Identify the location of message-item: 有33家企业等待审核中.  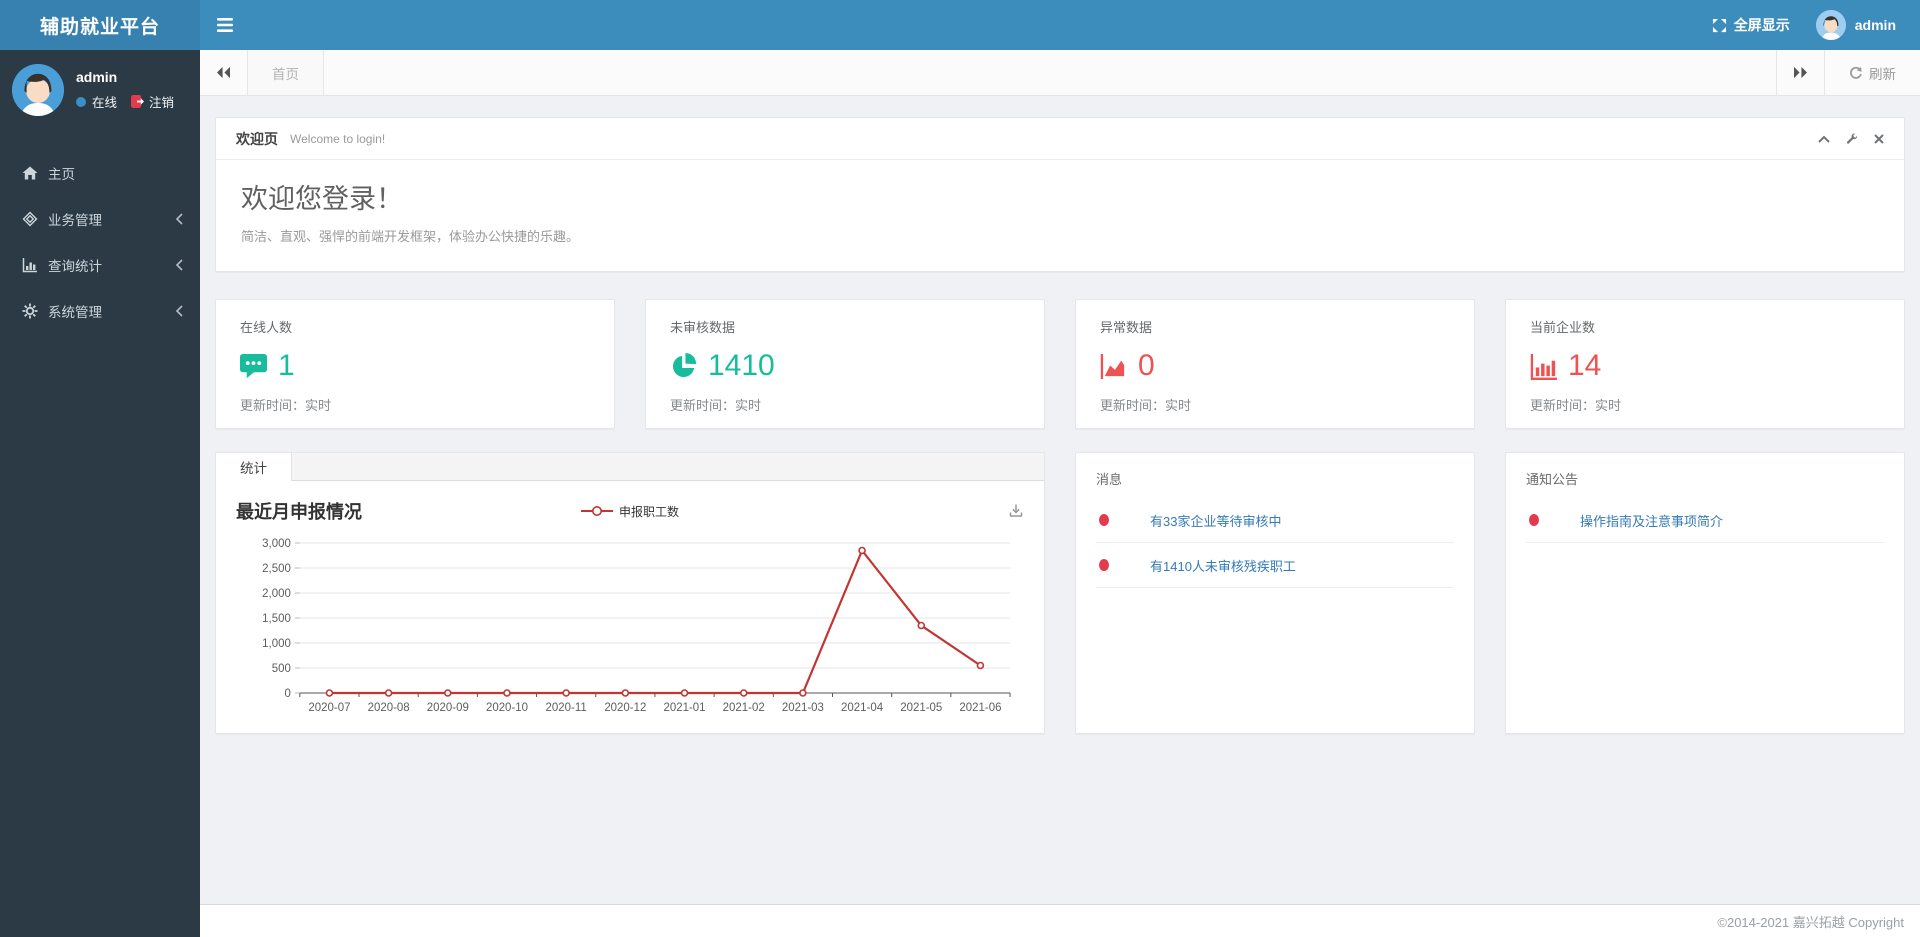
(1275, 520).